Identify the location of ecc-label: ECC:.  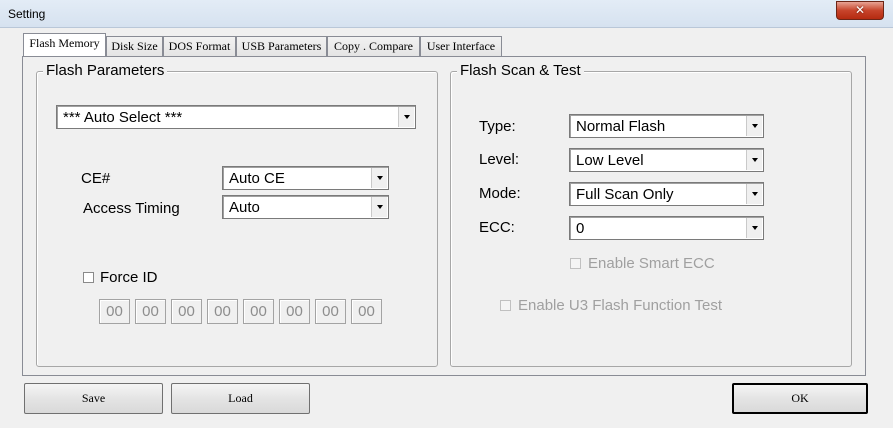
(497, 227).